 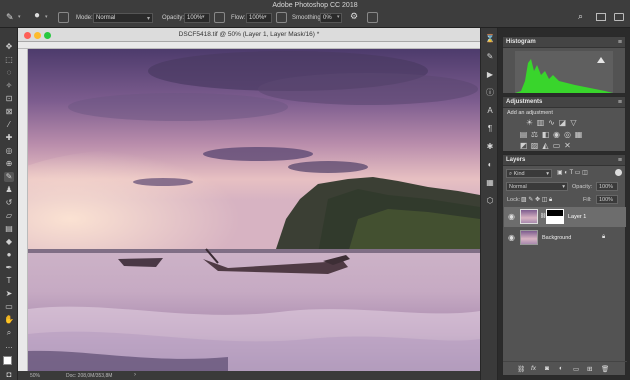 What do you see at coordinates (556, 238) in the screenshot?
I see `layer-name: Background` at bounding box center [556, 238].